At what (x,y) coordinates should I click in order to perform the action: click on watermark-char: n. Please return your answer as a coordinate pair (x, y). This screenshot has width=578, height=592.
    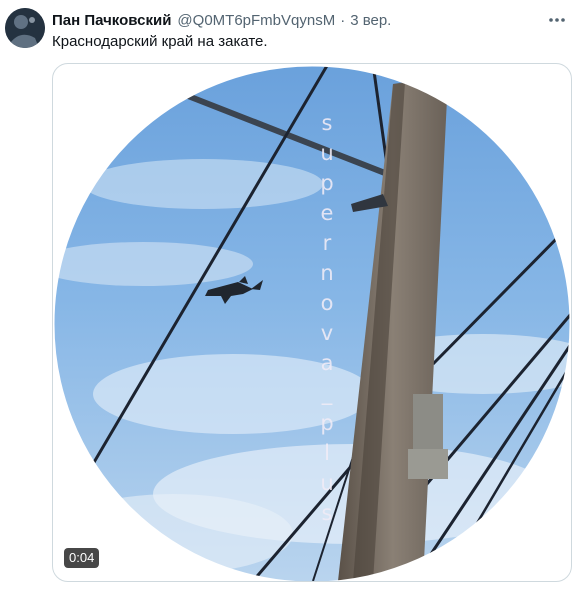
    Looking at the image, I should click on (327, 273).